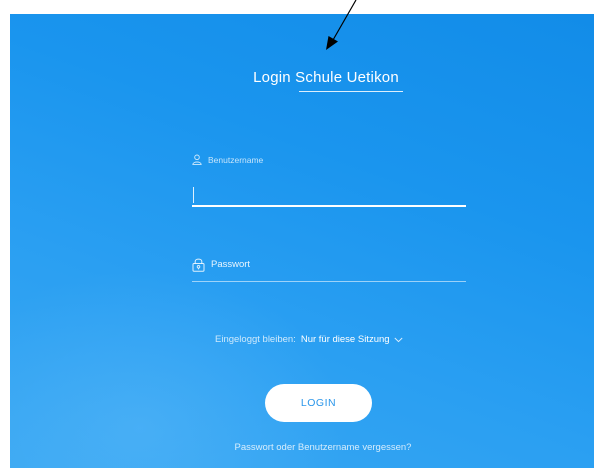 The width and height of the screenshot is (594, 468). I want to click on session-dropdown: Nur für diese Sitzung, so click(352, 339).